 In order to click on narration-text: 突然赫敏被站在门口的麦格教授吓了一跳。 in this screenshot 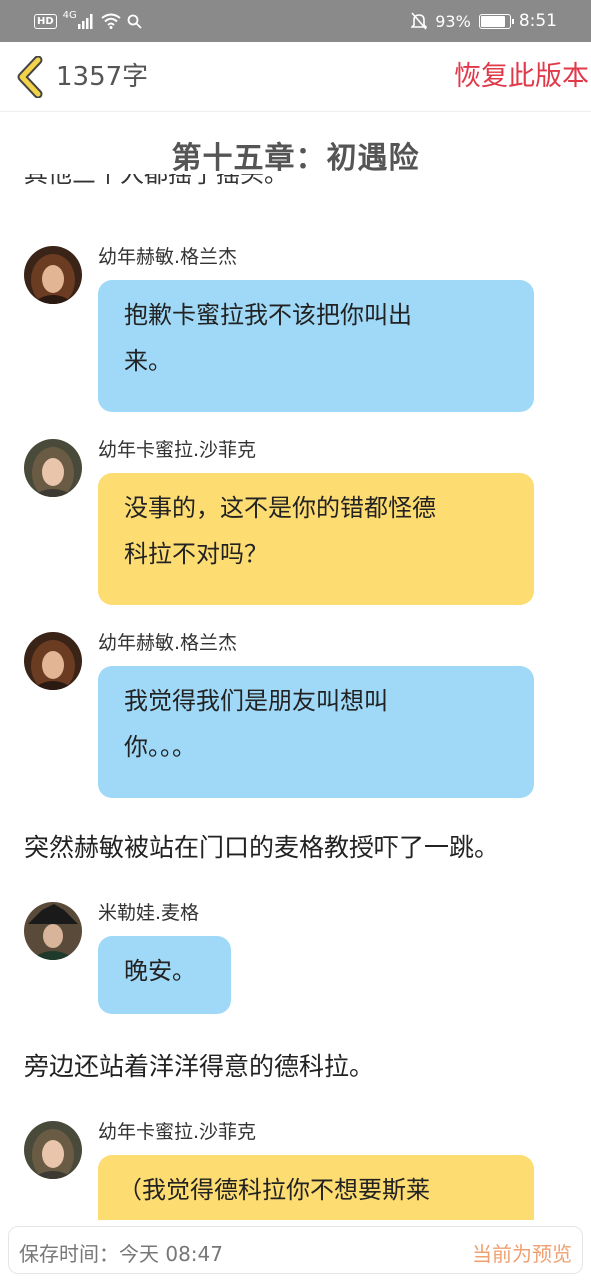, I will do `click(262, 847)`.